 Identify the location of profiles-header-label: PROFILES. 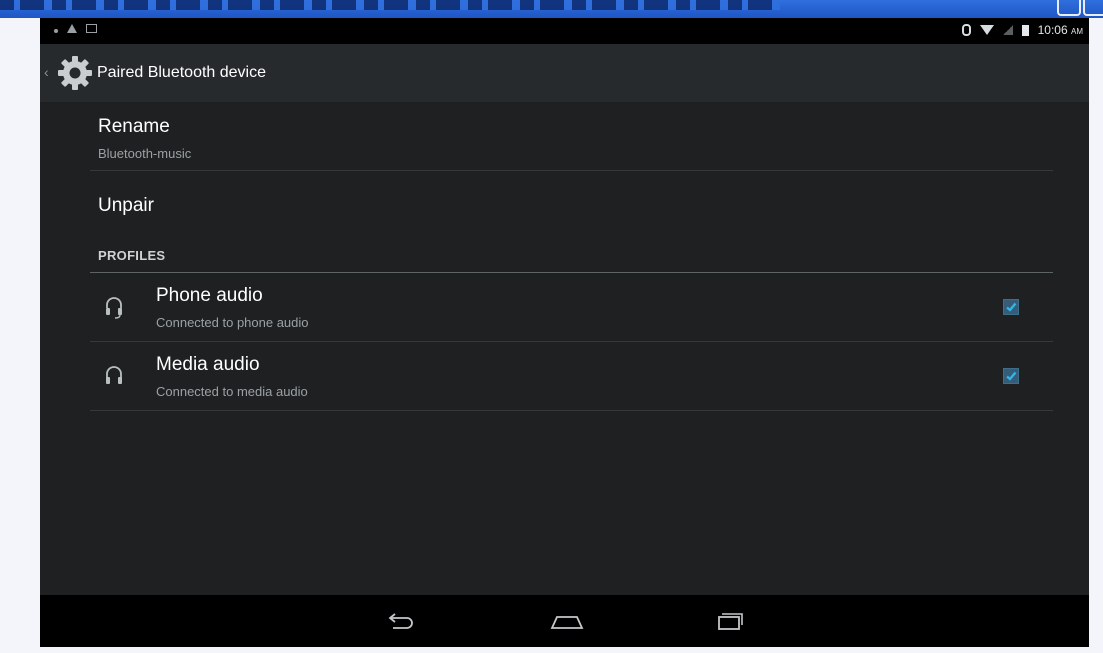
(132, 255).